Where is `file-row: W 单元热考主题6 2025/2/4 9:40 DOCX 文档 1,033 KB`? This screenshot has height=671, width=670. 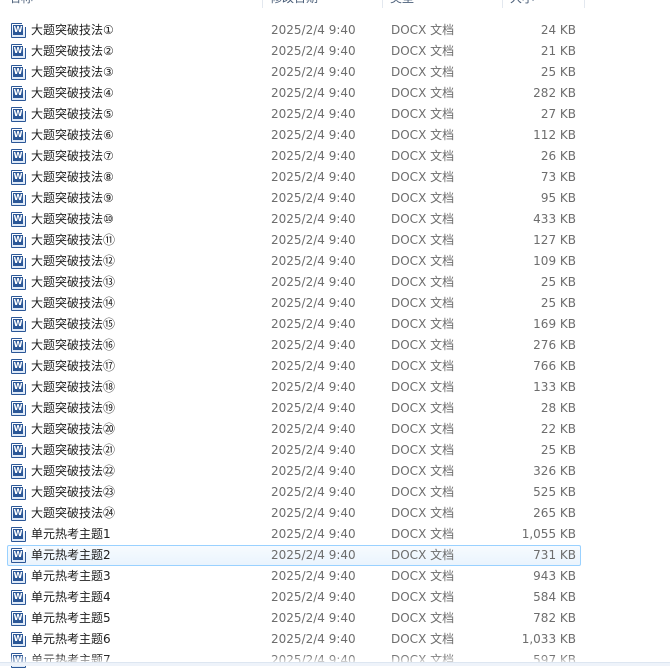 file-row: W 单元热考主题6 2025/2/4 9:40 DOCX 文档 1,033 KB is located at coordinates (294, 639).